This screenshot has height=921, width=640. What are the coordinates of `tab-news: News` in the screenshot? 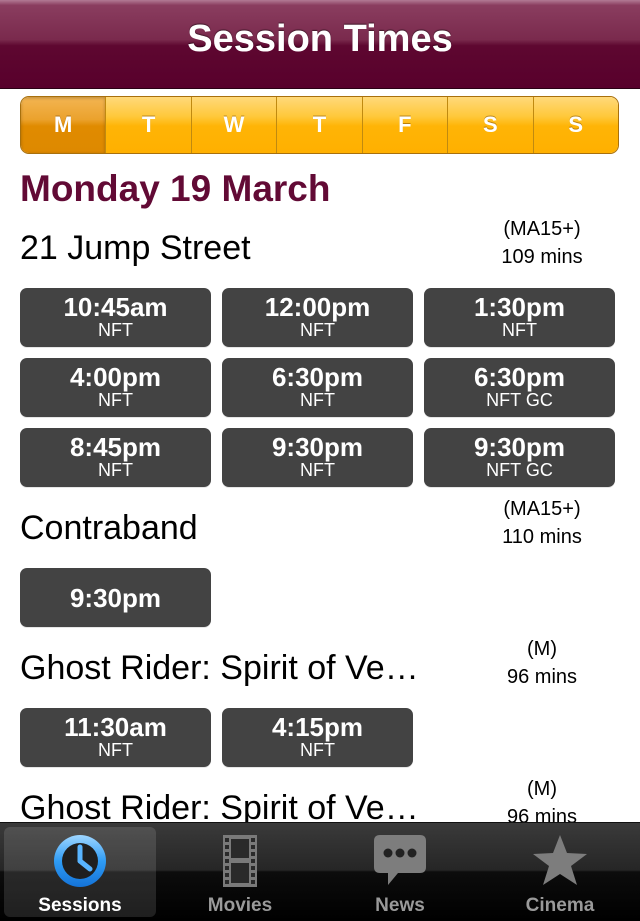 It's located at (400, 872).